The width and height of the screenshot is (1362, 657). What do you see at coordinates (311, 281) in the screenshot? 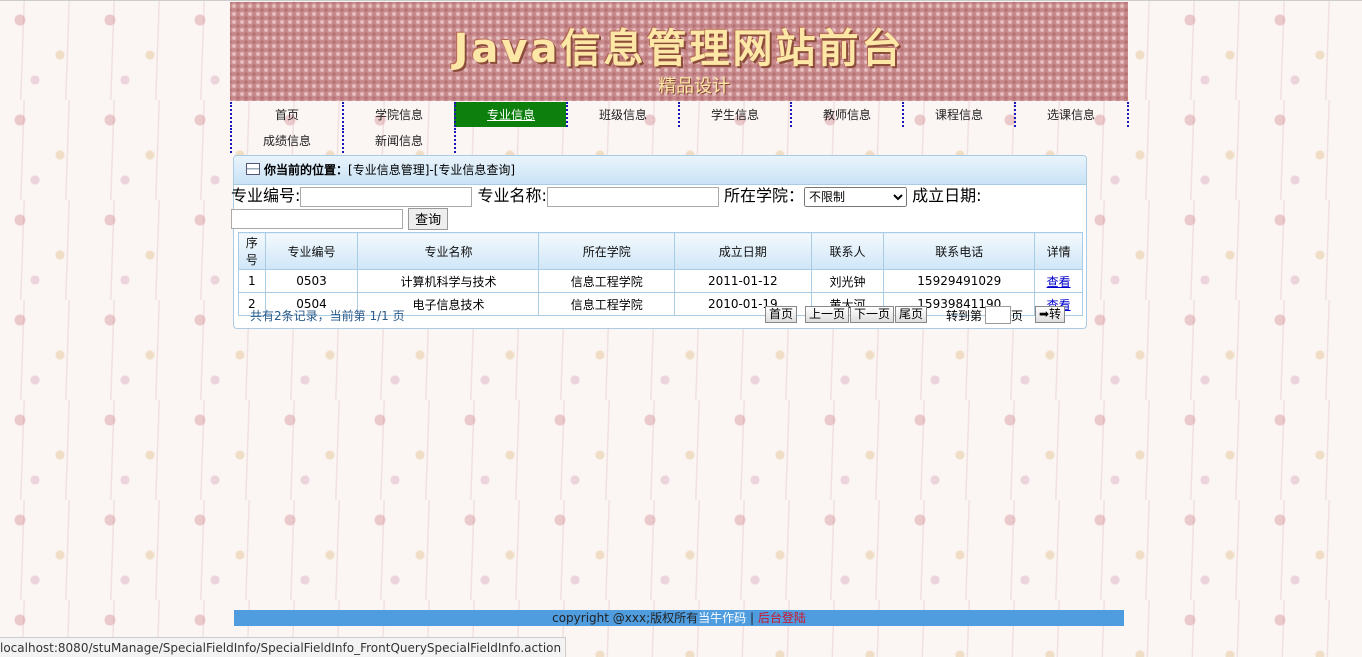
I see `cell-code: 0503` at bounding box center [311, 281].